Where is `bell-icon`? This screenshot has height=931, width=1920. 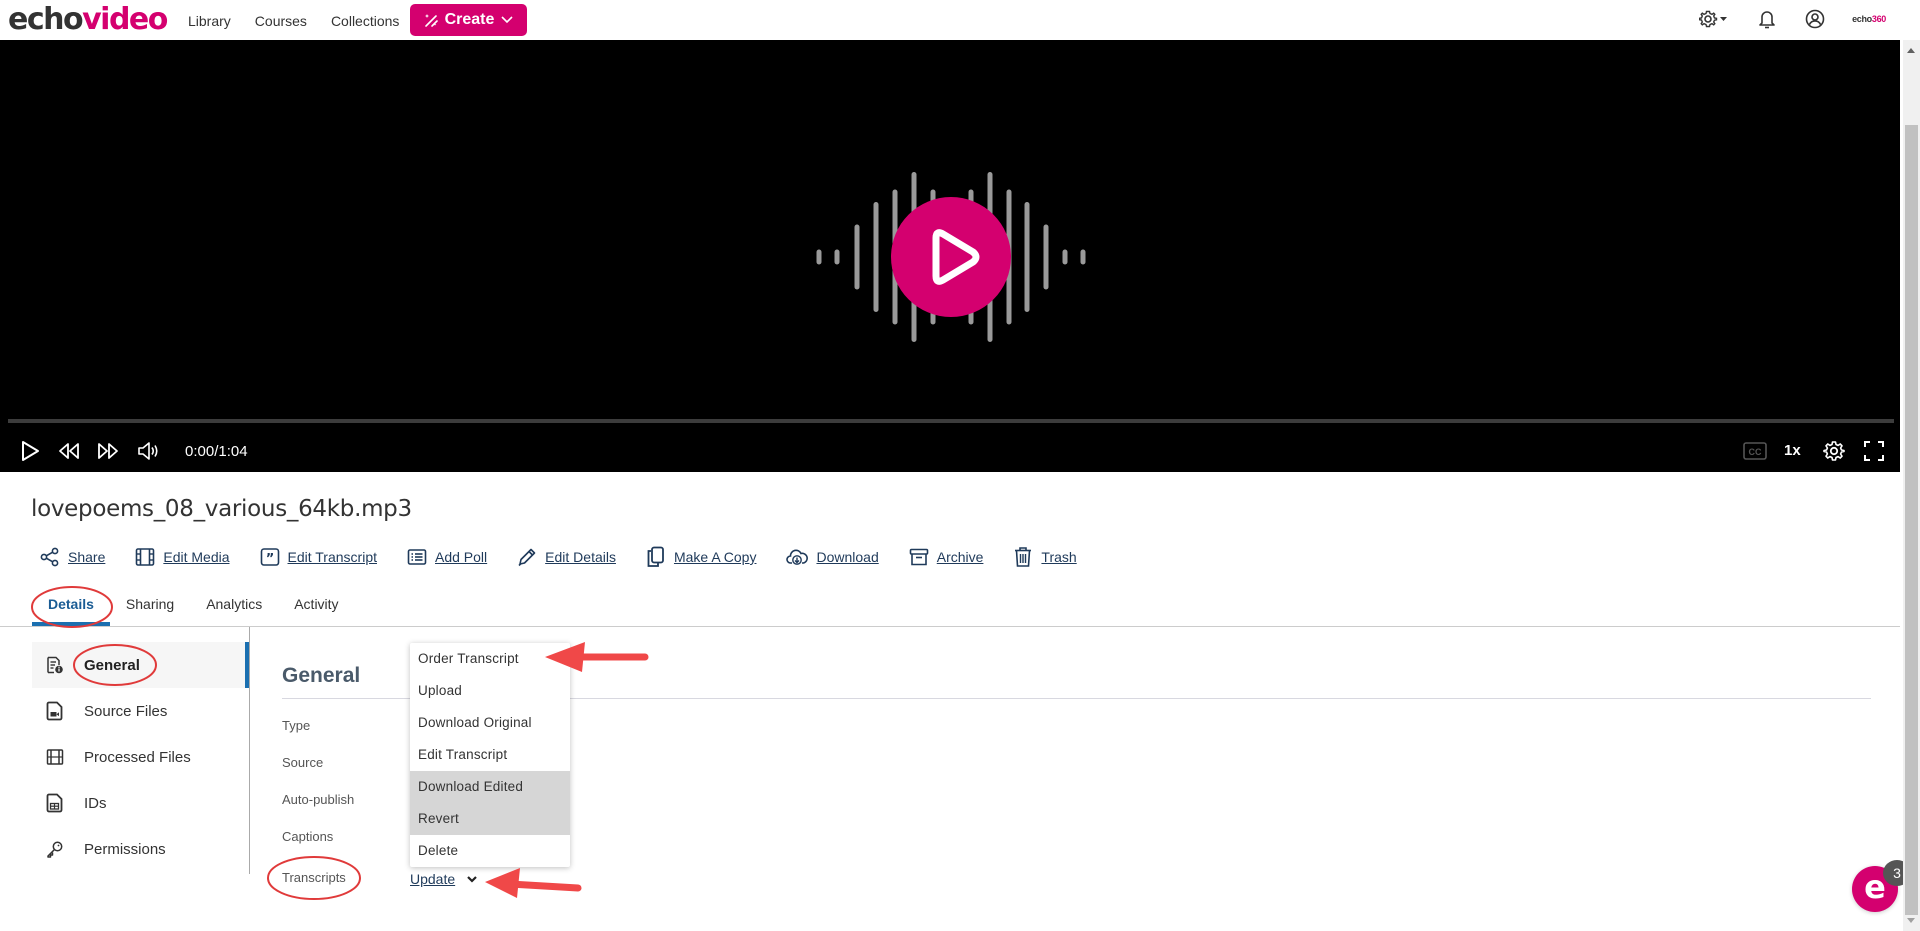 bell-icon is located at coordinates (1767, 20).